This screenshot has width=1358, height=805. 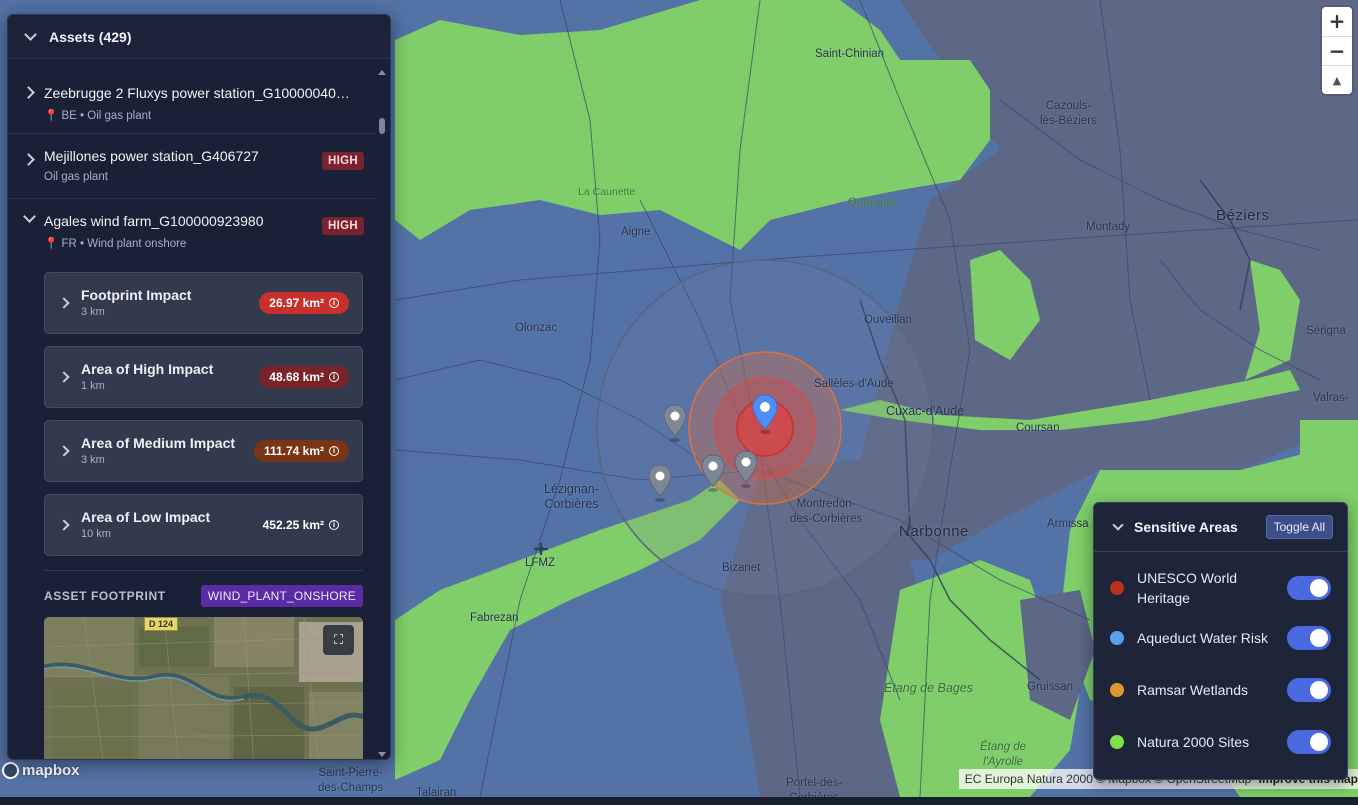 What do you see at coordinates (1050, 687) in the screenshot?
I see `place-label: Gruissan` at bounding box center [1050, 687].